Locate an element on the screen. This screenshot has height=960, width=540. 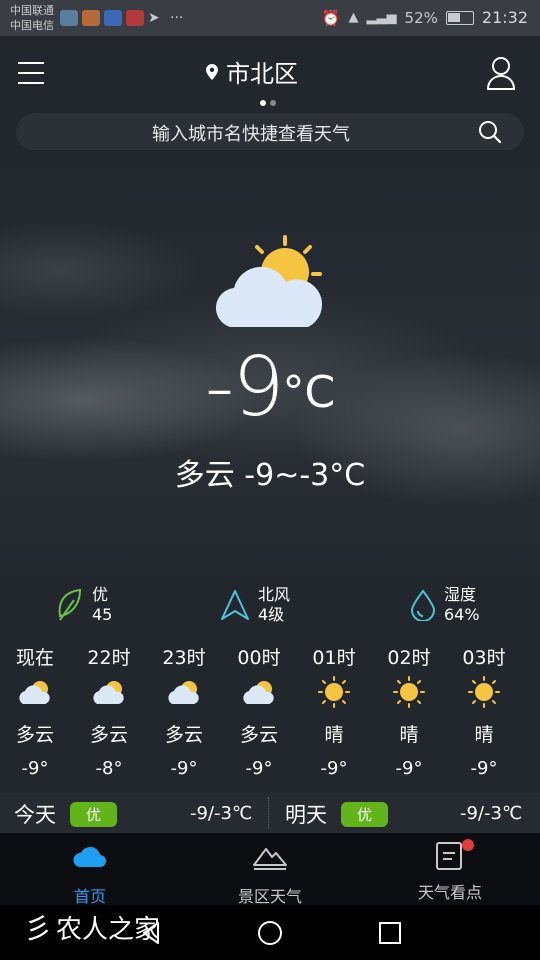
aqi-value: 45 is located at coordinates (102, 614).